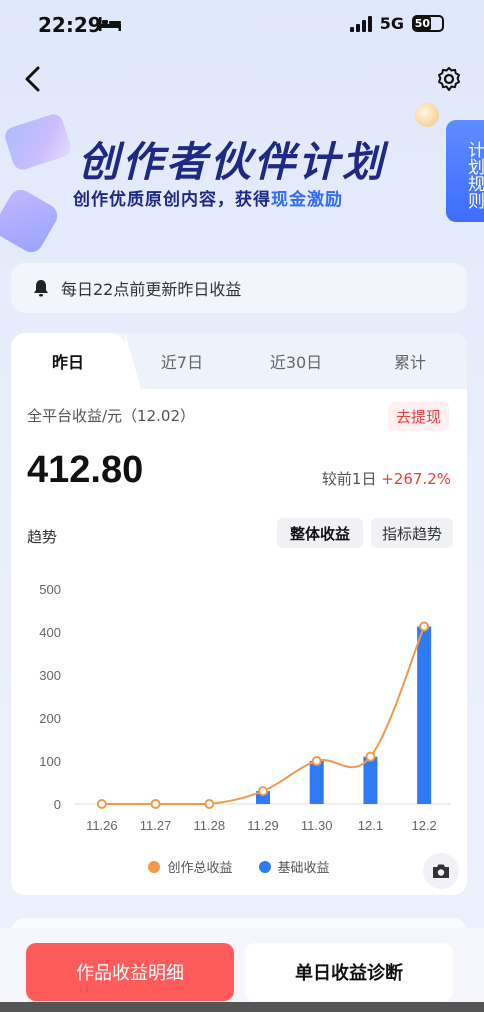  Describe the element at coordinates (38, 142) in the screenshot. I see `decor-cube-icon` at that location.